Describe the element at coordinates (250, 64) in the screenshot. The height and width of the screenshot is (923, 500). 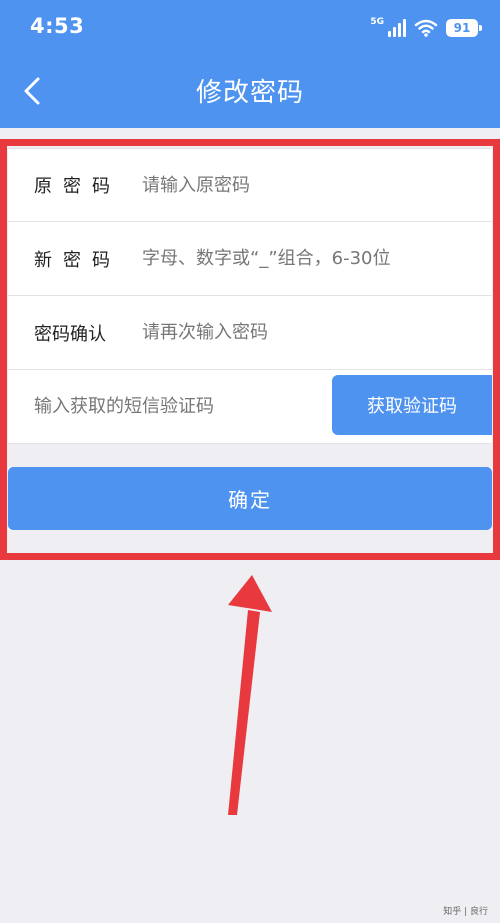
I see `header-bar: 4:53 5G 91 修改密码` at that location.